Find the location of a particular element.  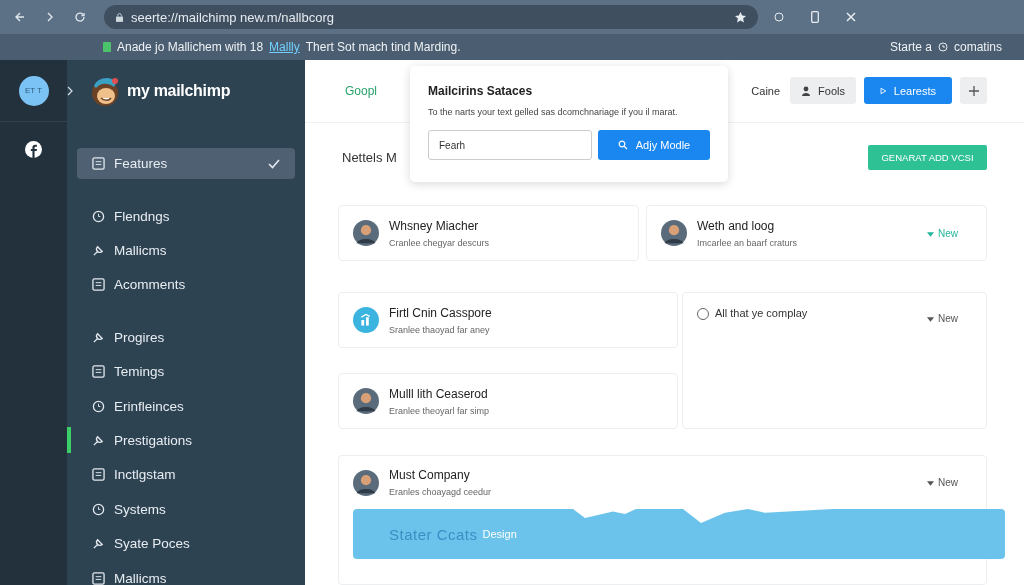

add-button is located at coordinates (973, 91).